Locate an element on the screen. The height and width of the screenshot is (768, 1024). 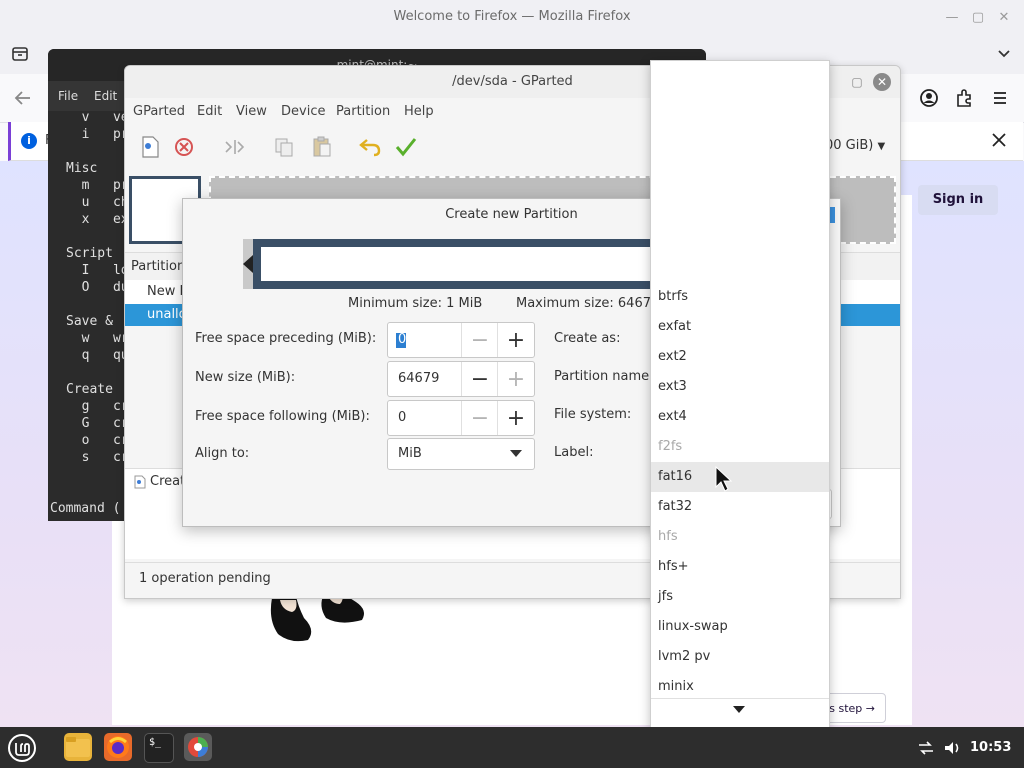
file-system-option: ext3 is located at coordinates (740, 387).